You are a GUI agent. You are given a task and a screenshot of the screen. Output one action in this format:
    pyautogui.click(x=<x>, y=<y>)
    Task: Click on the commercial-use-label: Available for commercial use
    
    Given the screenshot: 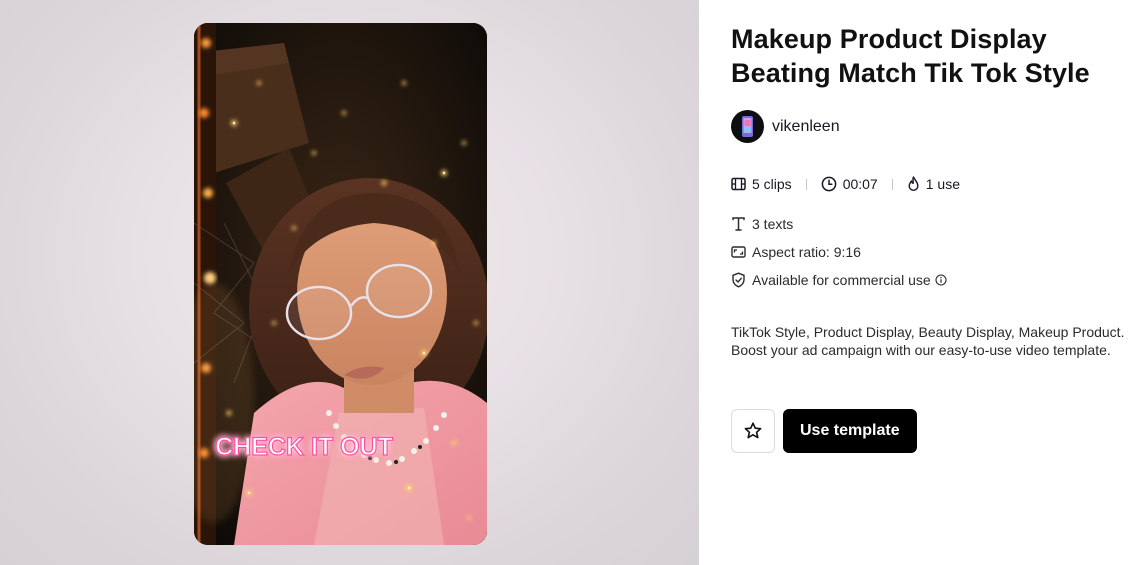 What is the action you would take?
    pyautogui.click(x=841, y=280)
    